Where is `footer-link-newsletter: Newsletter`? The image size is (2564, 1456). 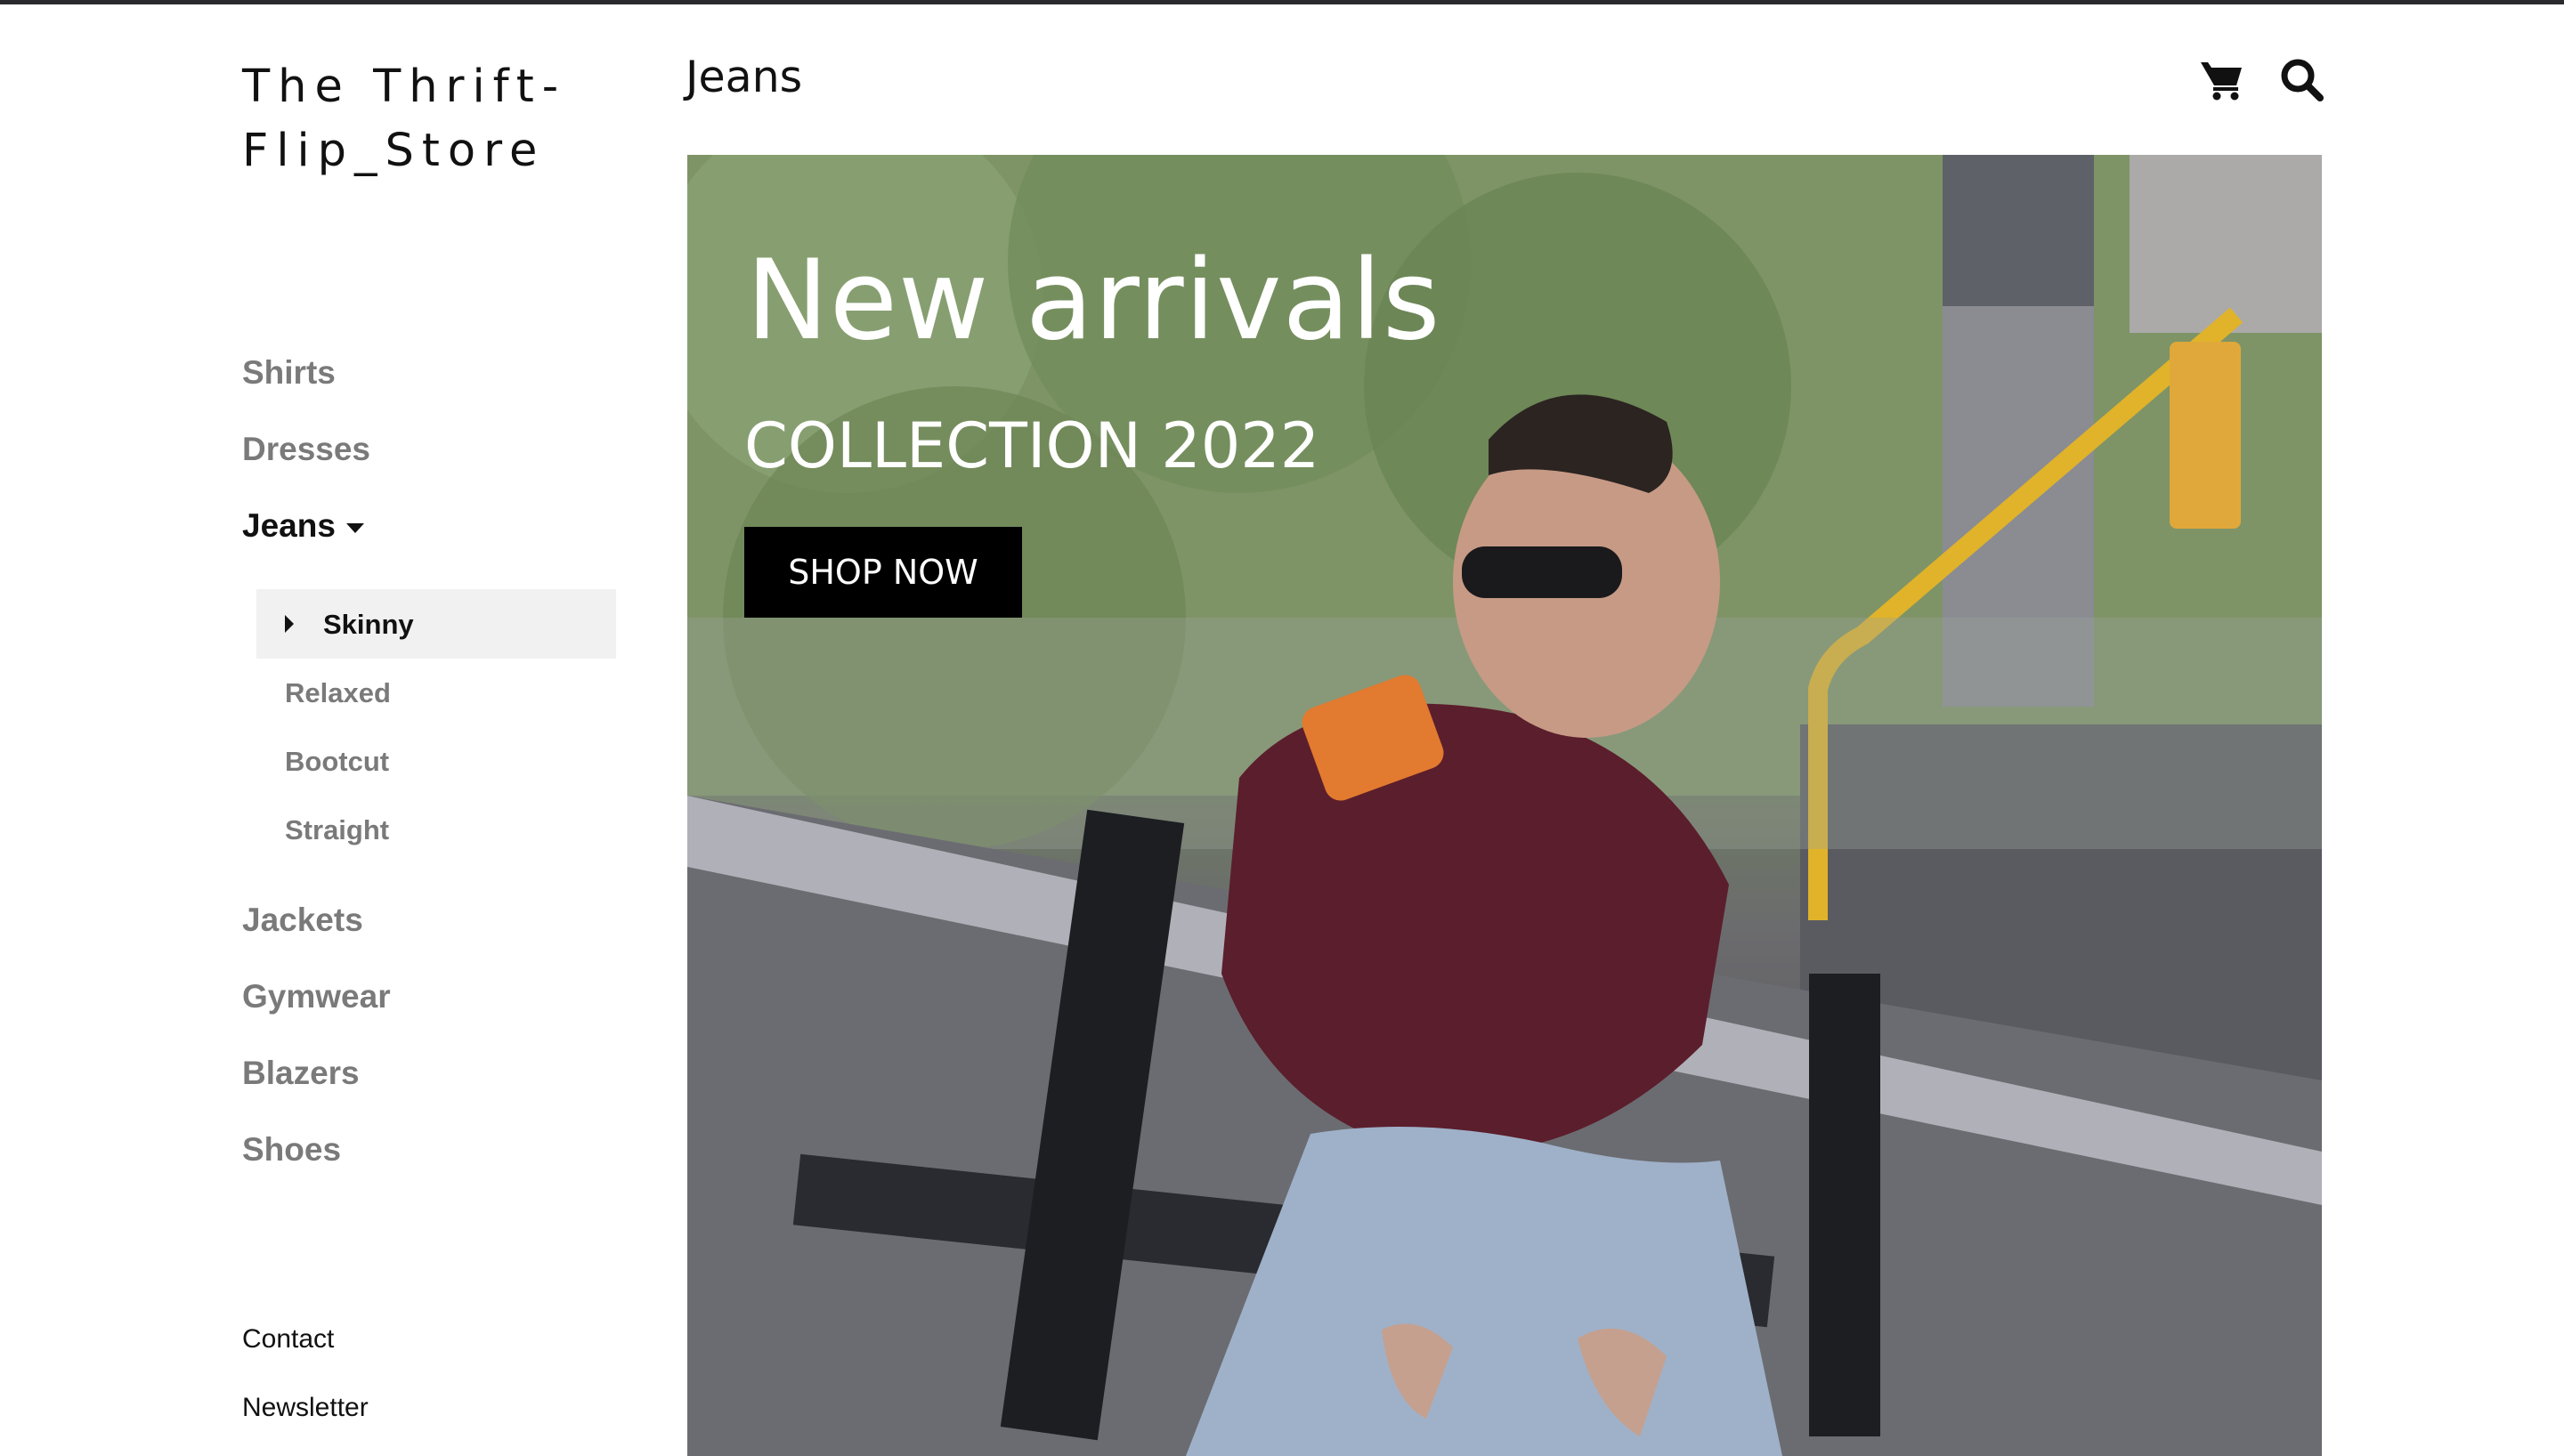 footer-link-newsletter: Newsletter is located at coordinates (305, 1408).